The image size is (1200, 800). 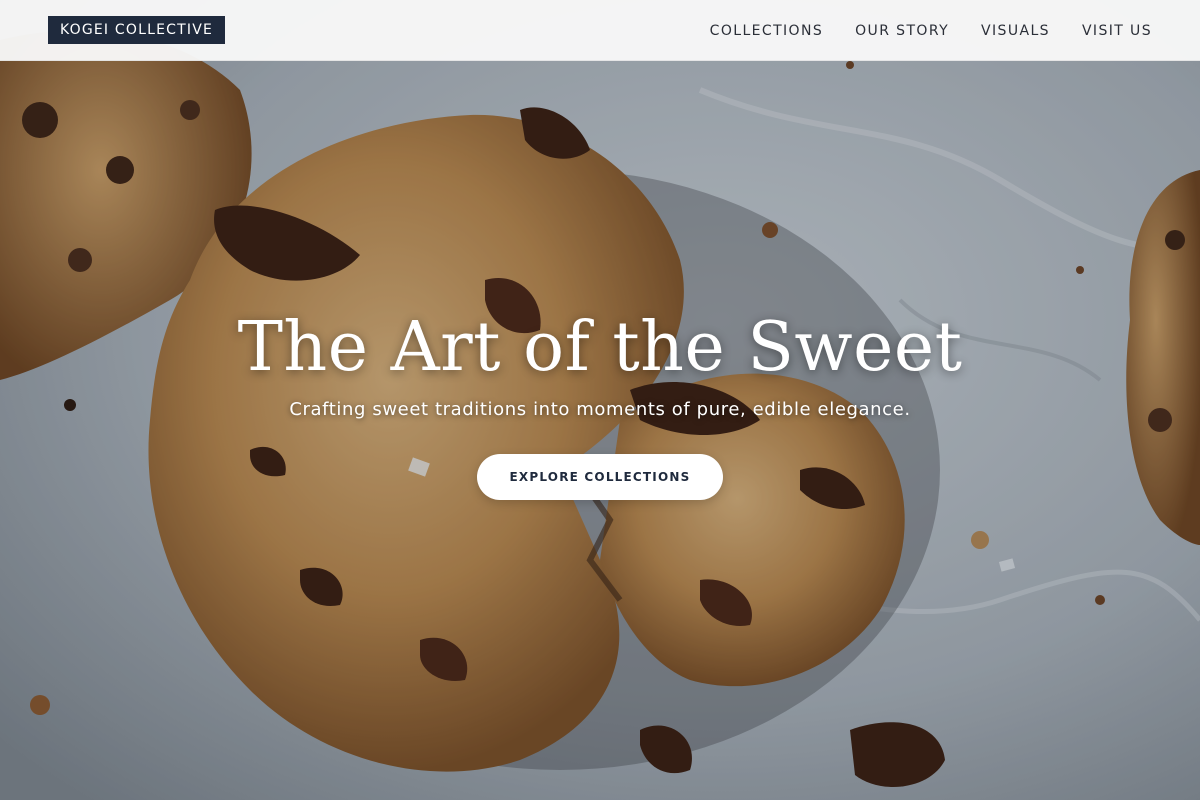 I want to click on explore-collections-button: EXPLORE COLLECTIONS, so click(x=600, y=477).